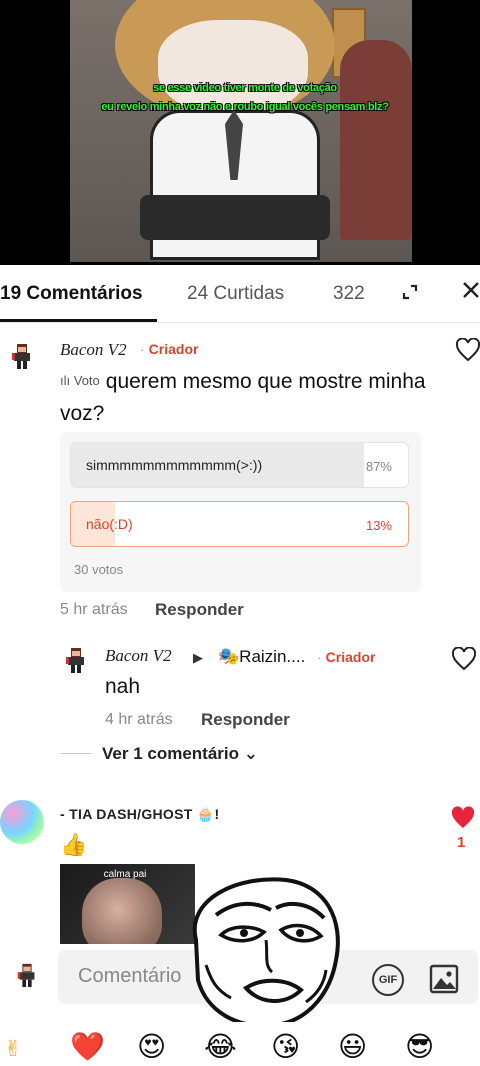 Image resolution: width=480 pixels, height=1066 pixels. Describe the element at coordinates (125, 874) in the screenshot. I see `sticker-caption: calma pai` at that location.